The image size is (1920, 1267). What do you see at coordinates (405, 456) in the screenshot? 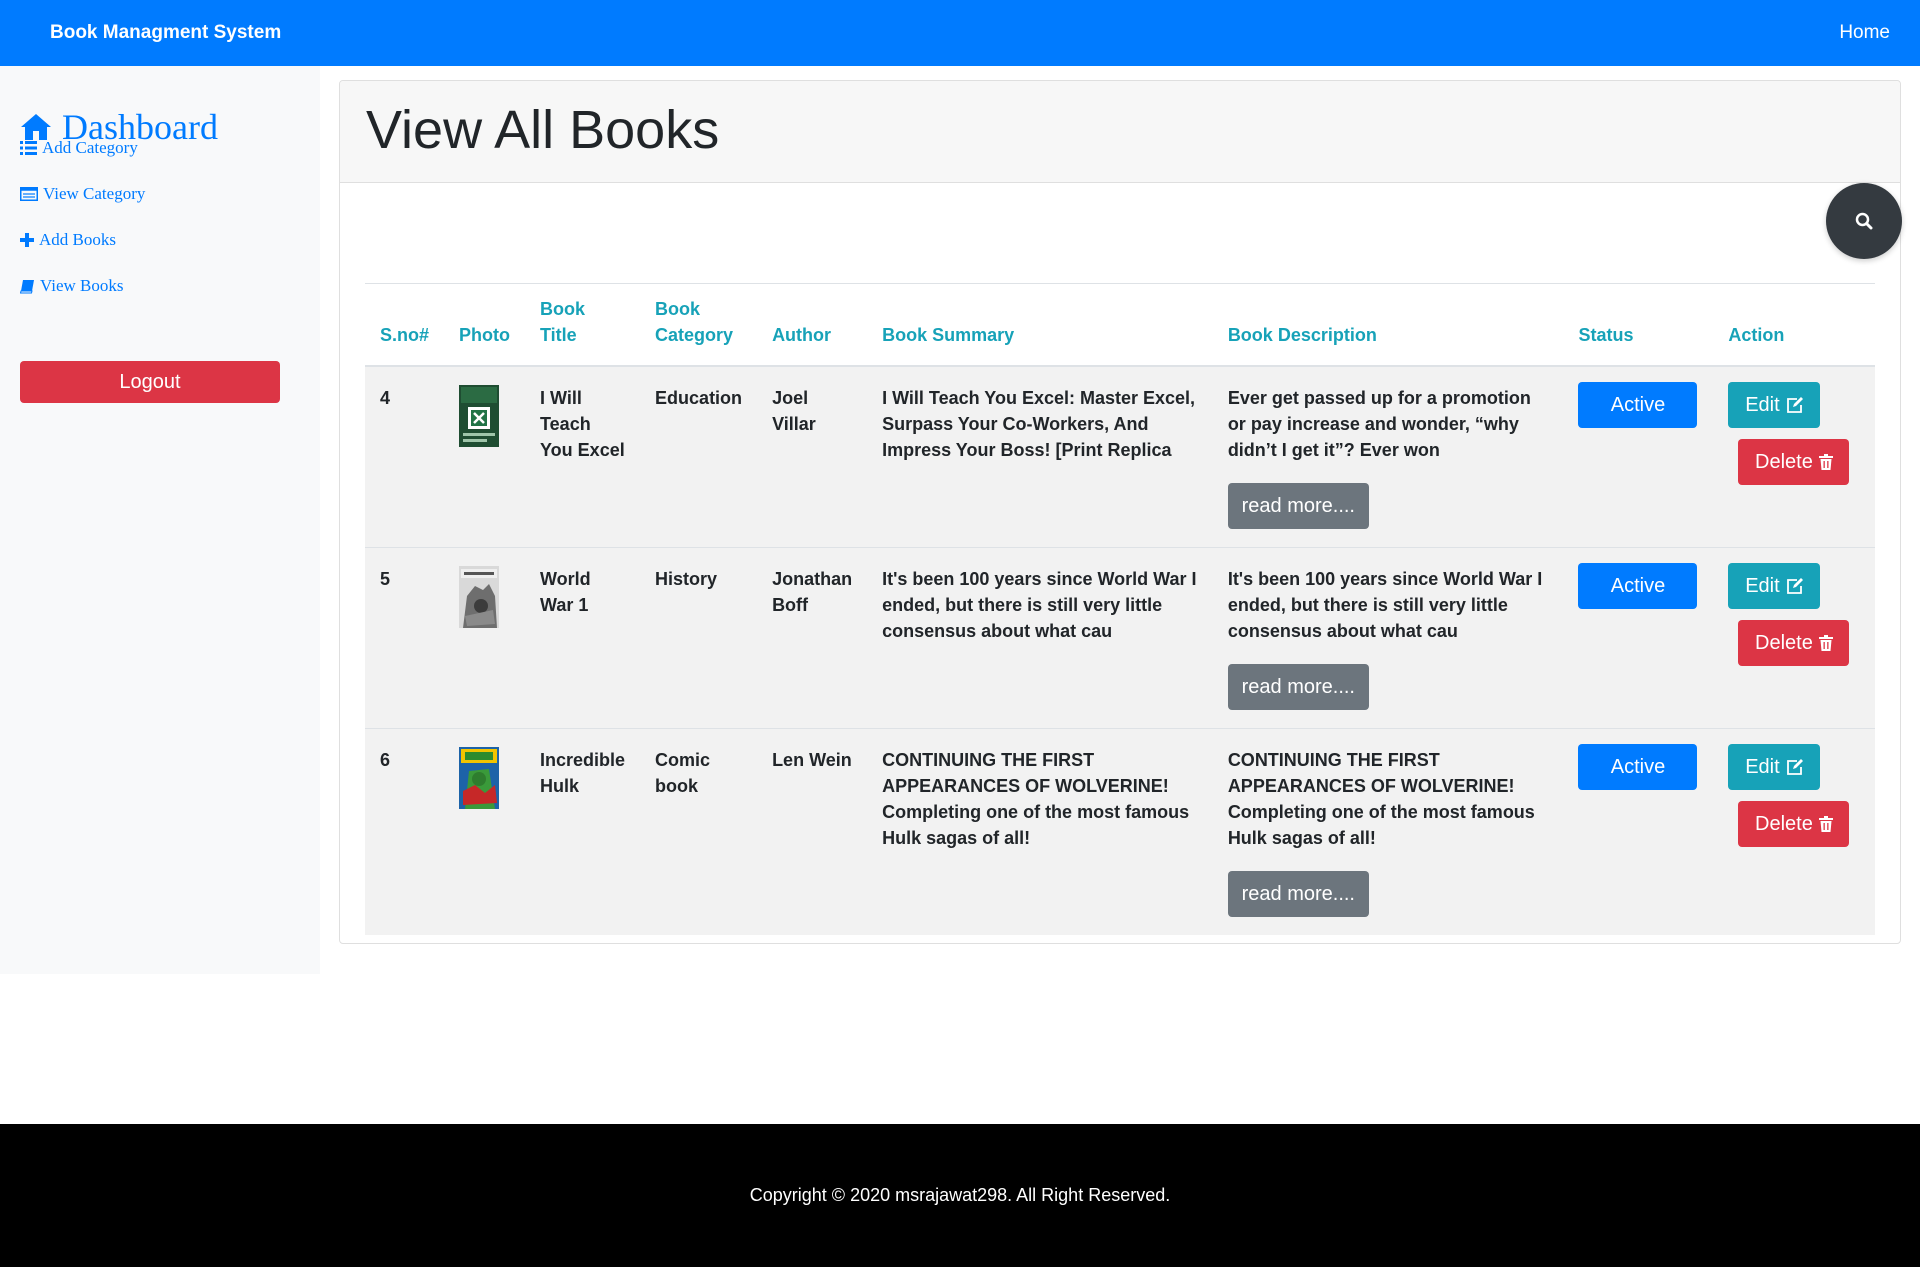
I see `cell-sno: 4` at bounding box center [405, 456].